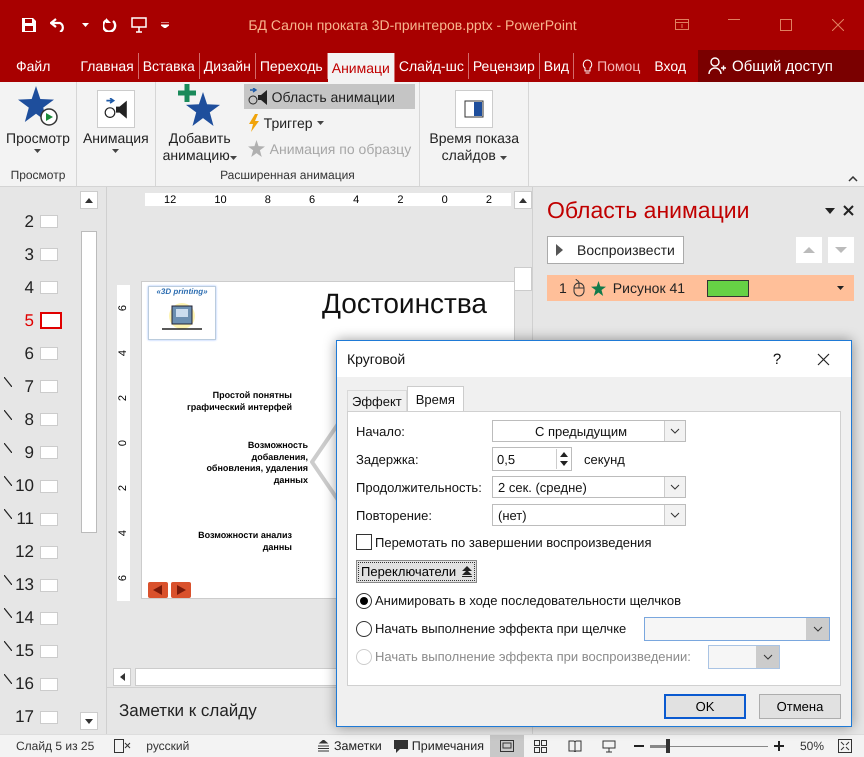  Describe the element at coordinates (598, 542) in the screenshot. I see `rewind-checkbox: Перемотать по завершении воспроизведения` at that location.